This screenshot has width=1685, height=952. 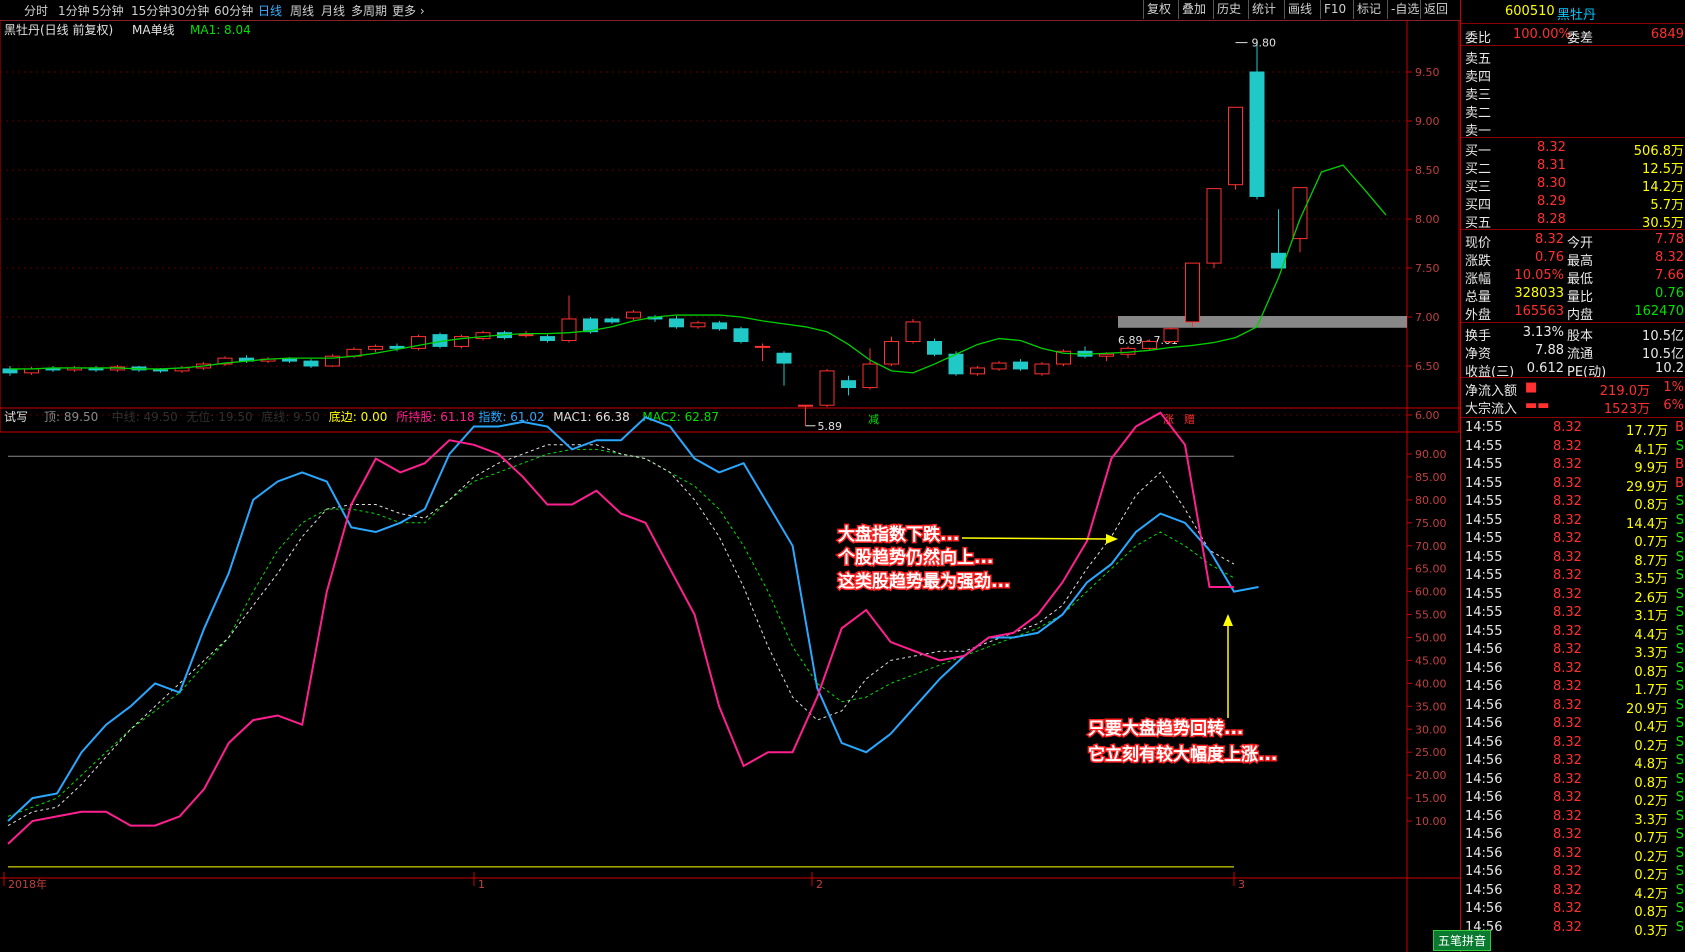 What do you see at coordinates (1228, 9) in the screenshot?
I see `toolbar-button-2: 历史` at bounding box center [1228, 9].